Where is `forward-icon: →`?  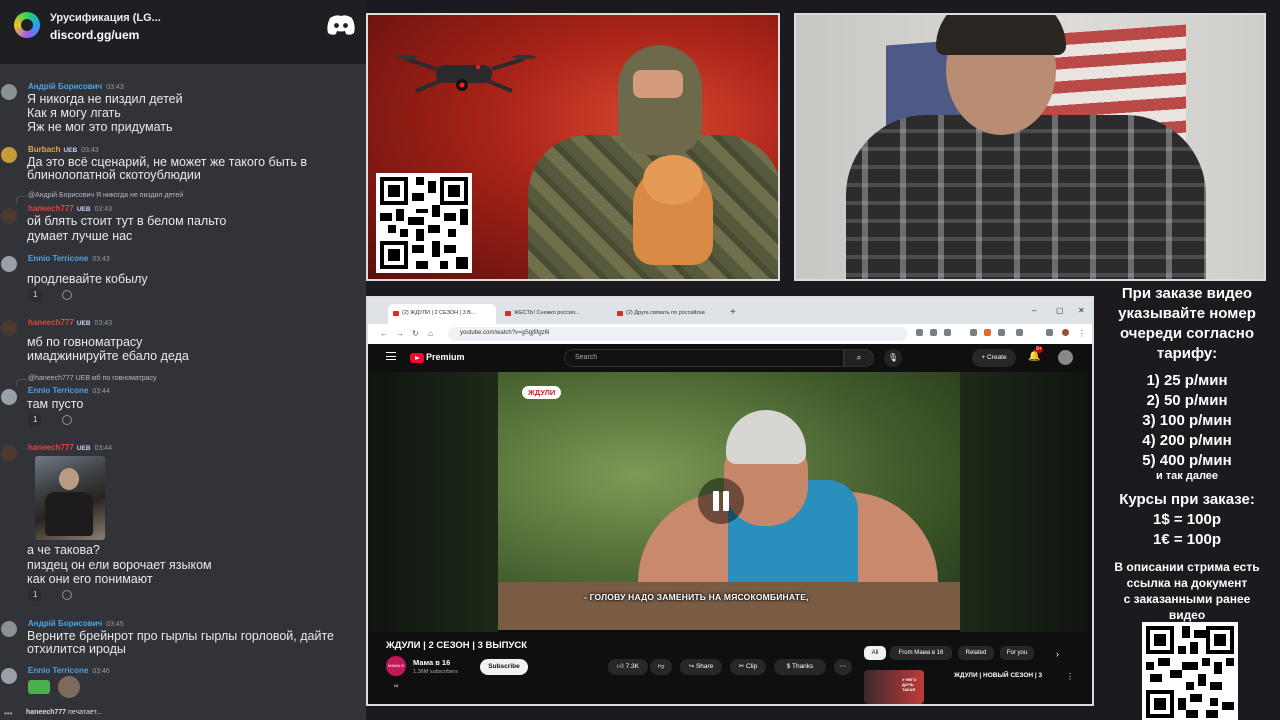 forward-icon: → is located at coordinates (400, 333).